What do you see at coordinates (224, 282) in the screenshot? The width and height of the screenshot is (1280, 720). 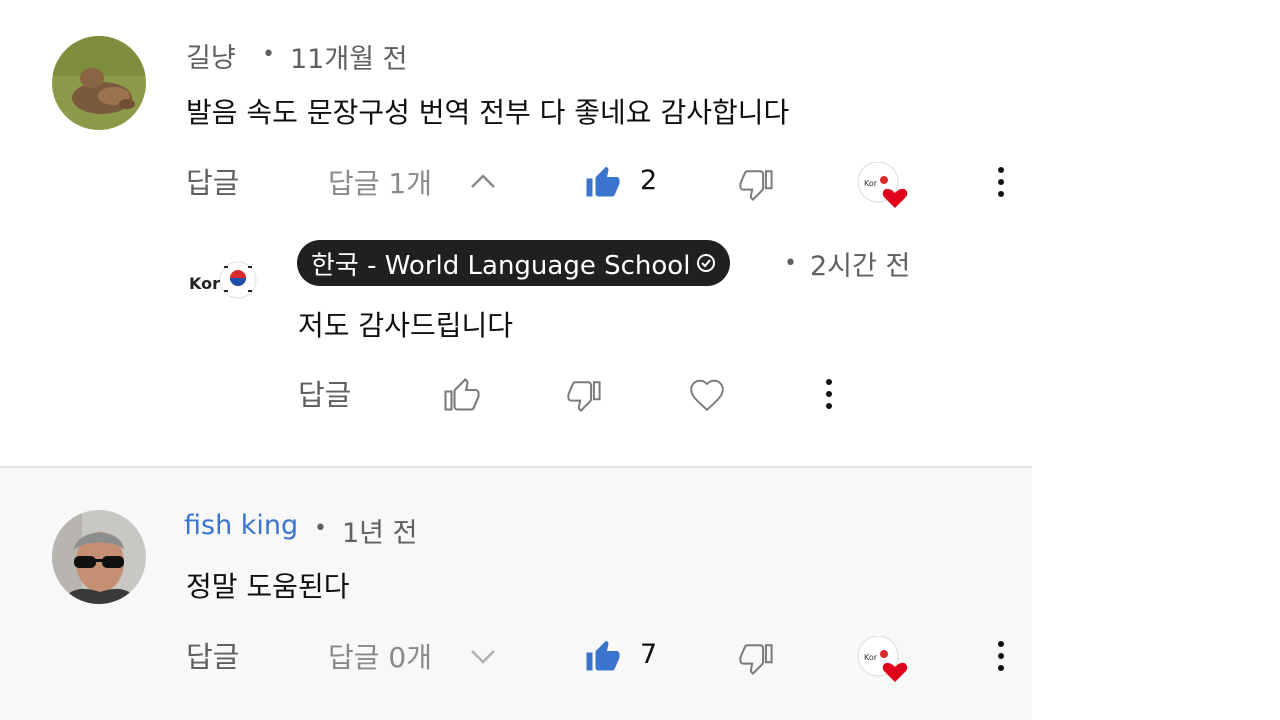 I see `reply-avatar: Kor` at bounding box center [224, 282].